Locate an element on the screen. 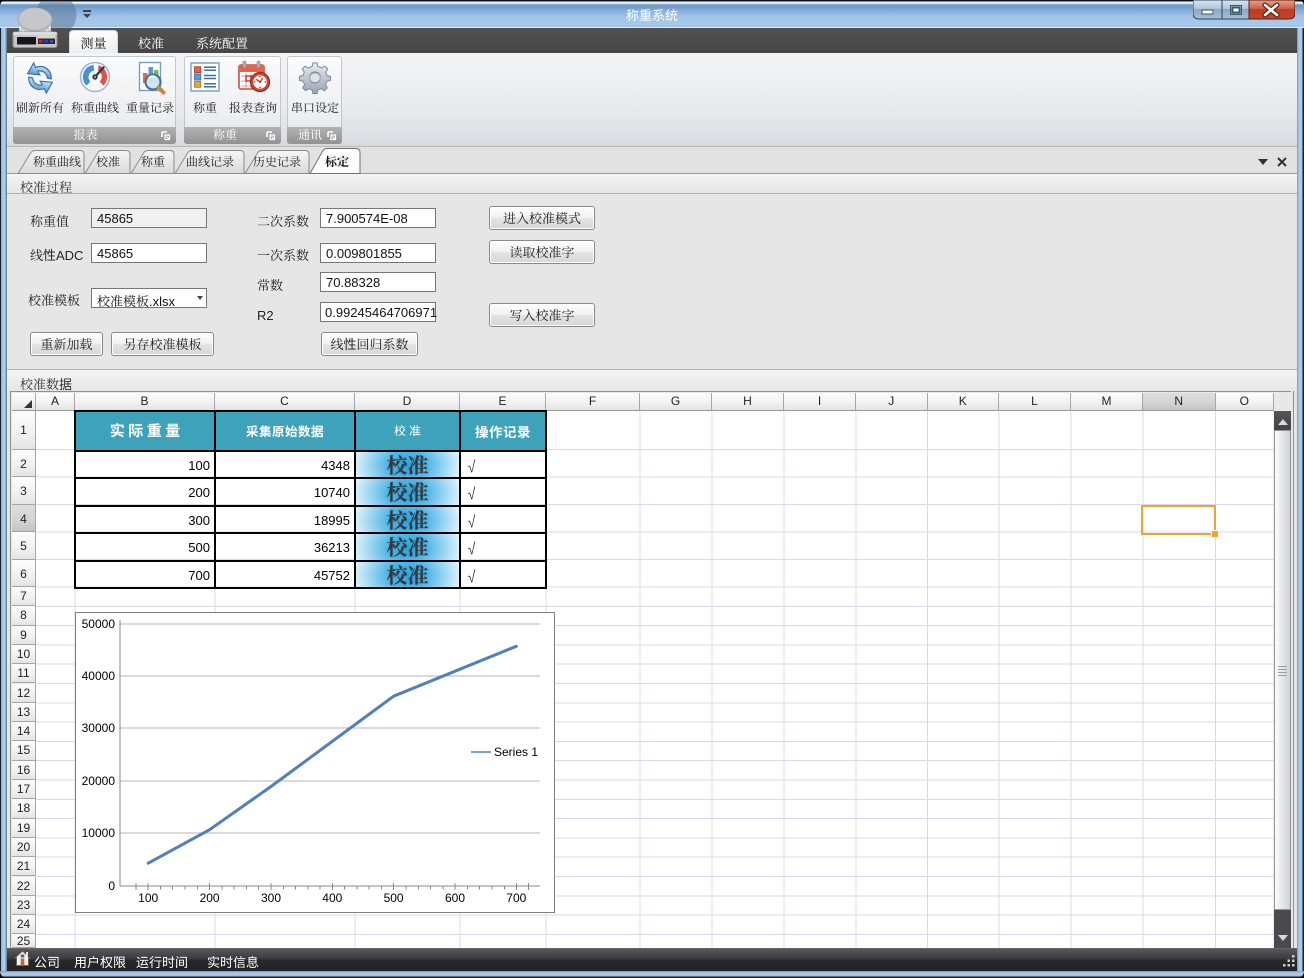 This screenshot has width=1304, height=978. svg-text: 500 is located at coordinates (394, 898).